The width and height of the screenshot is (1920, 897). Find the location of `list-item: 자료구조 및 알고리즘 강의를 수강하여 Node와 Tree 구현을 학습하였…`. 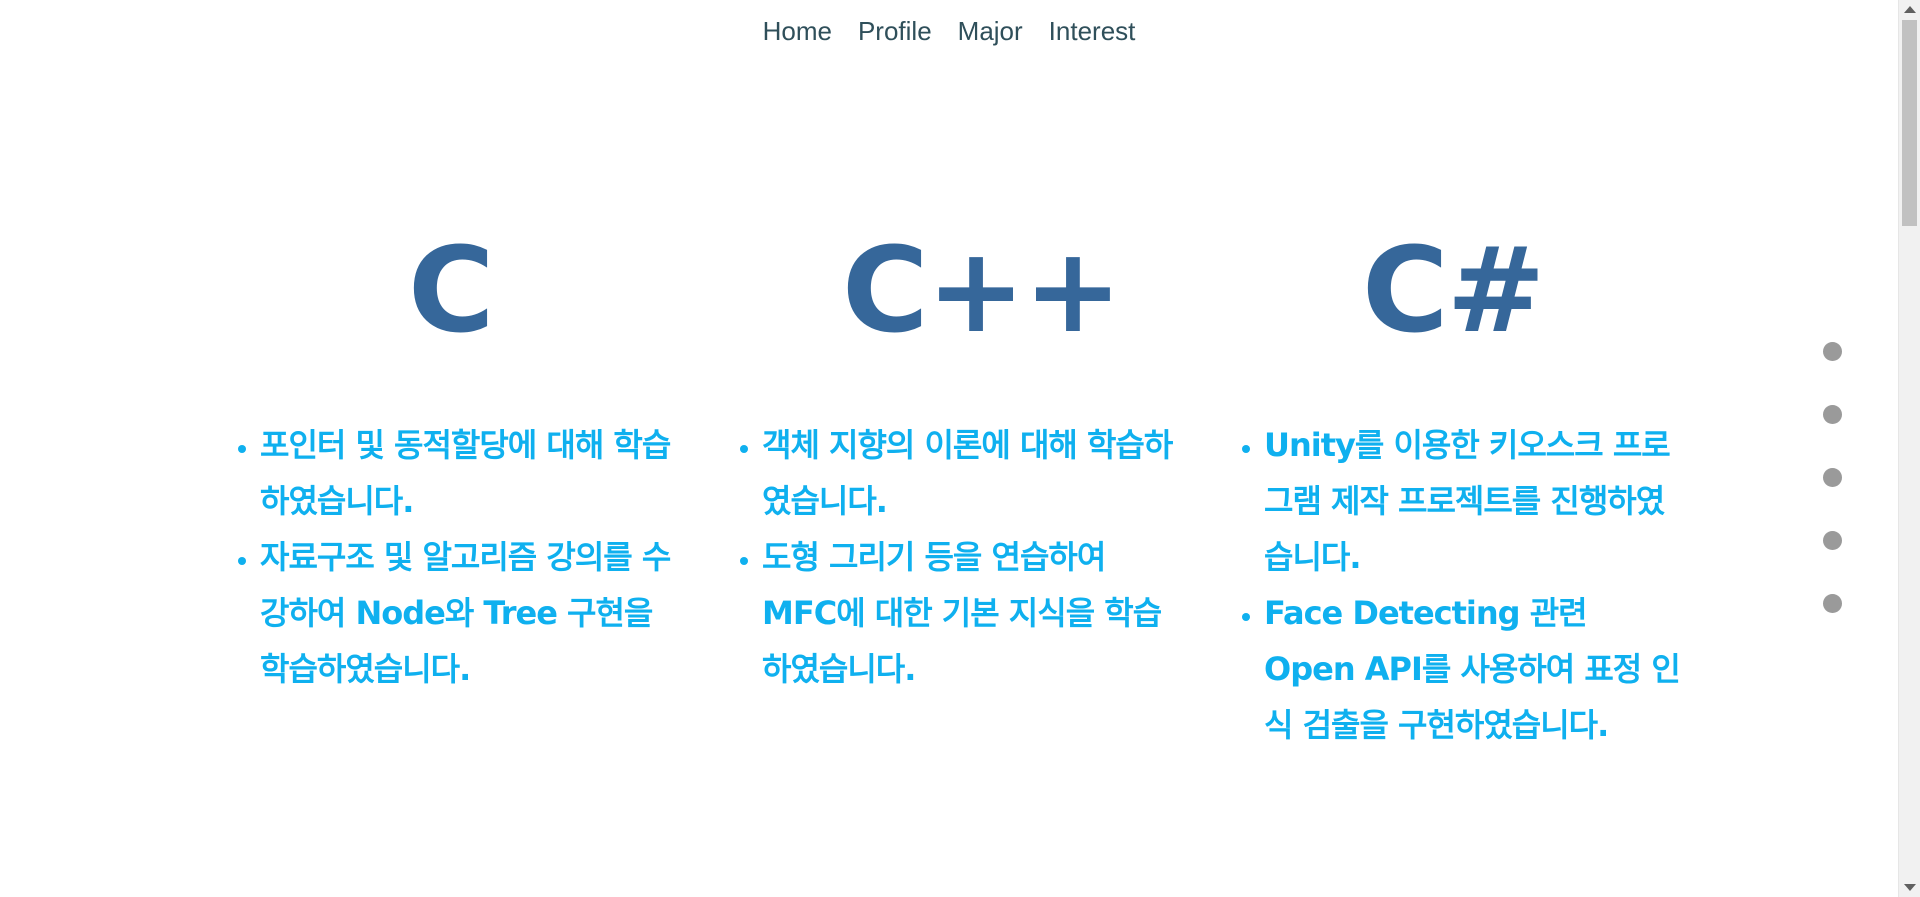

list-item: 자료구조 및 알고리즘 강의를 수강하여 Node와 Tree 구현을 학습하였… is located at coordinates (470, 613).